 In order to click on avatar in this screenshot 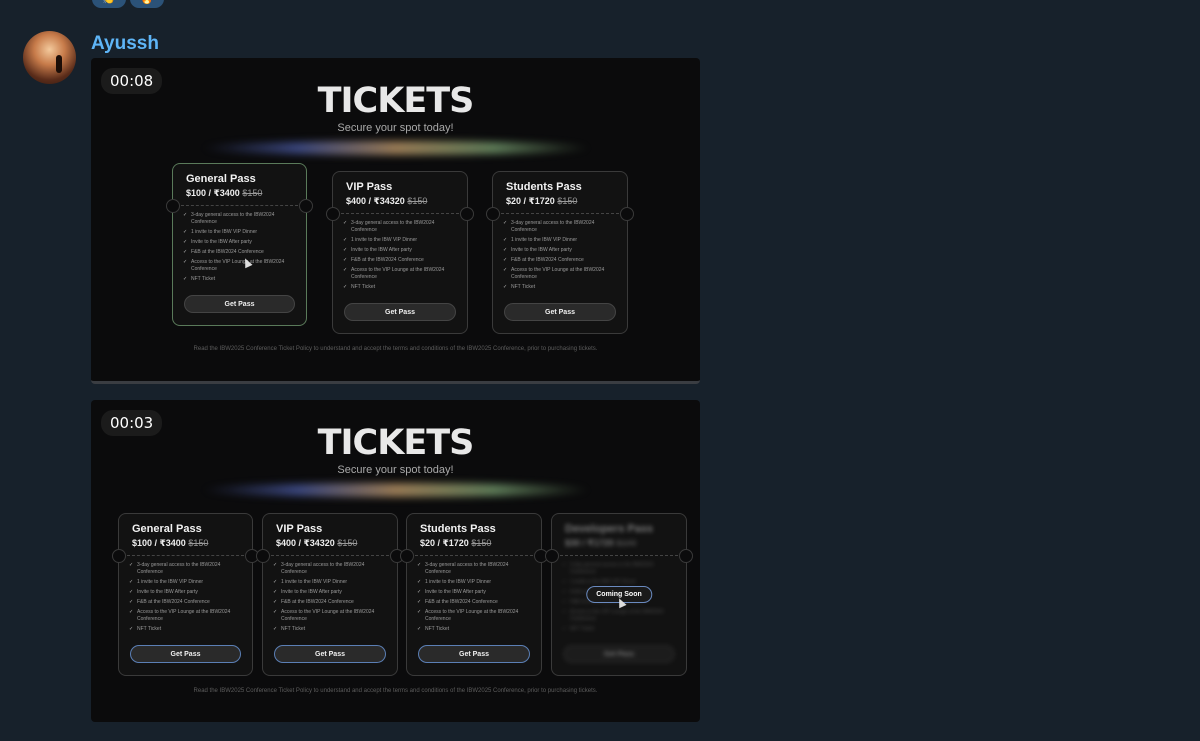, I will do `click(49, 57)`.